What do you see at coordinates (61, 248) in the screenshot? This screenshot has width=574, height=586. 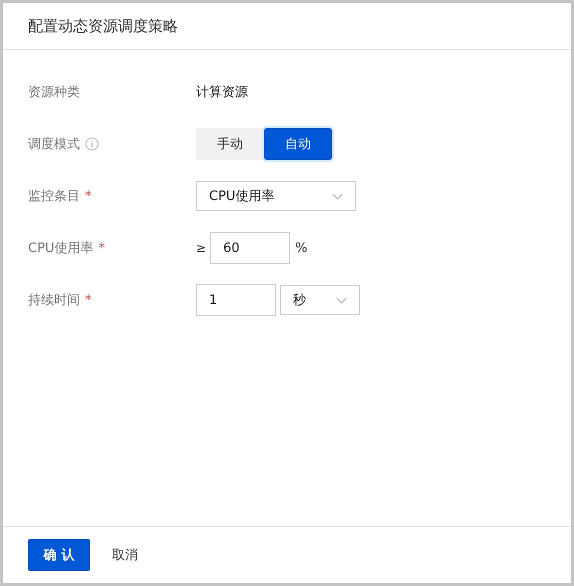 I see `field-label: CPU使用率` at bounding box center [61, 248].